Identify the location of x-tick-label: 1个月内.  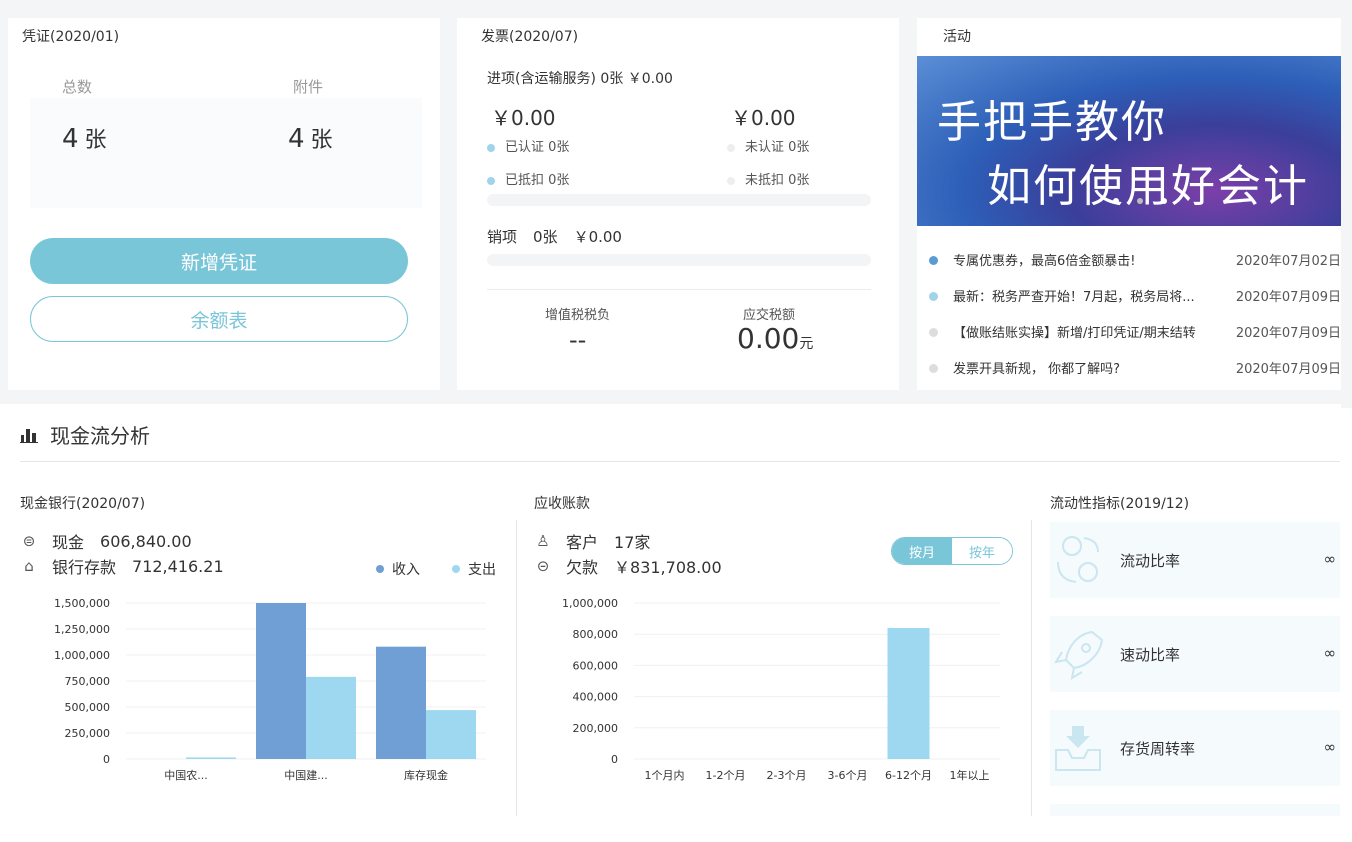
(665, 775).